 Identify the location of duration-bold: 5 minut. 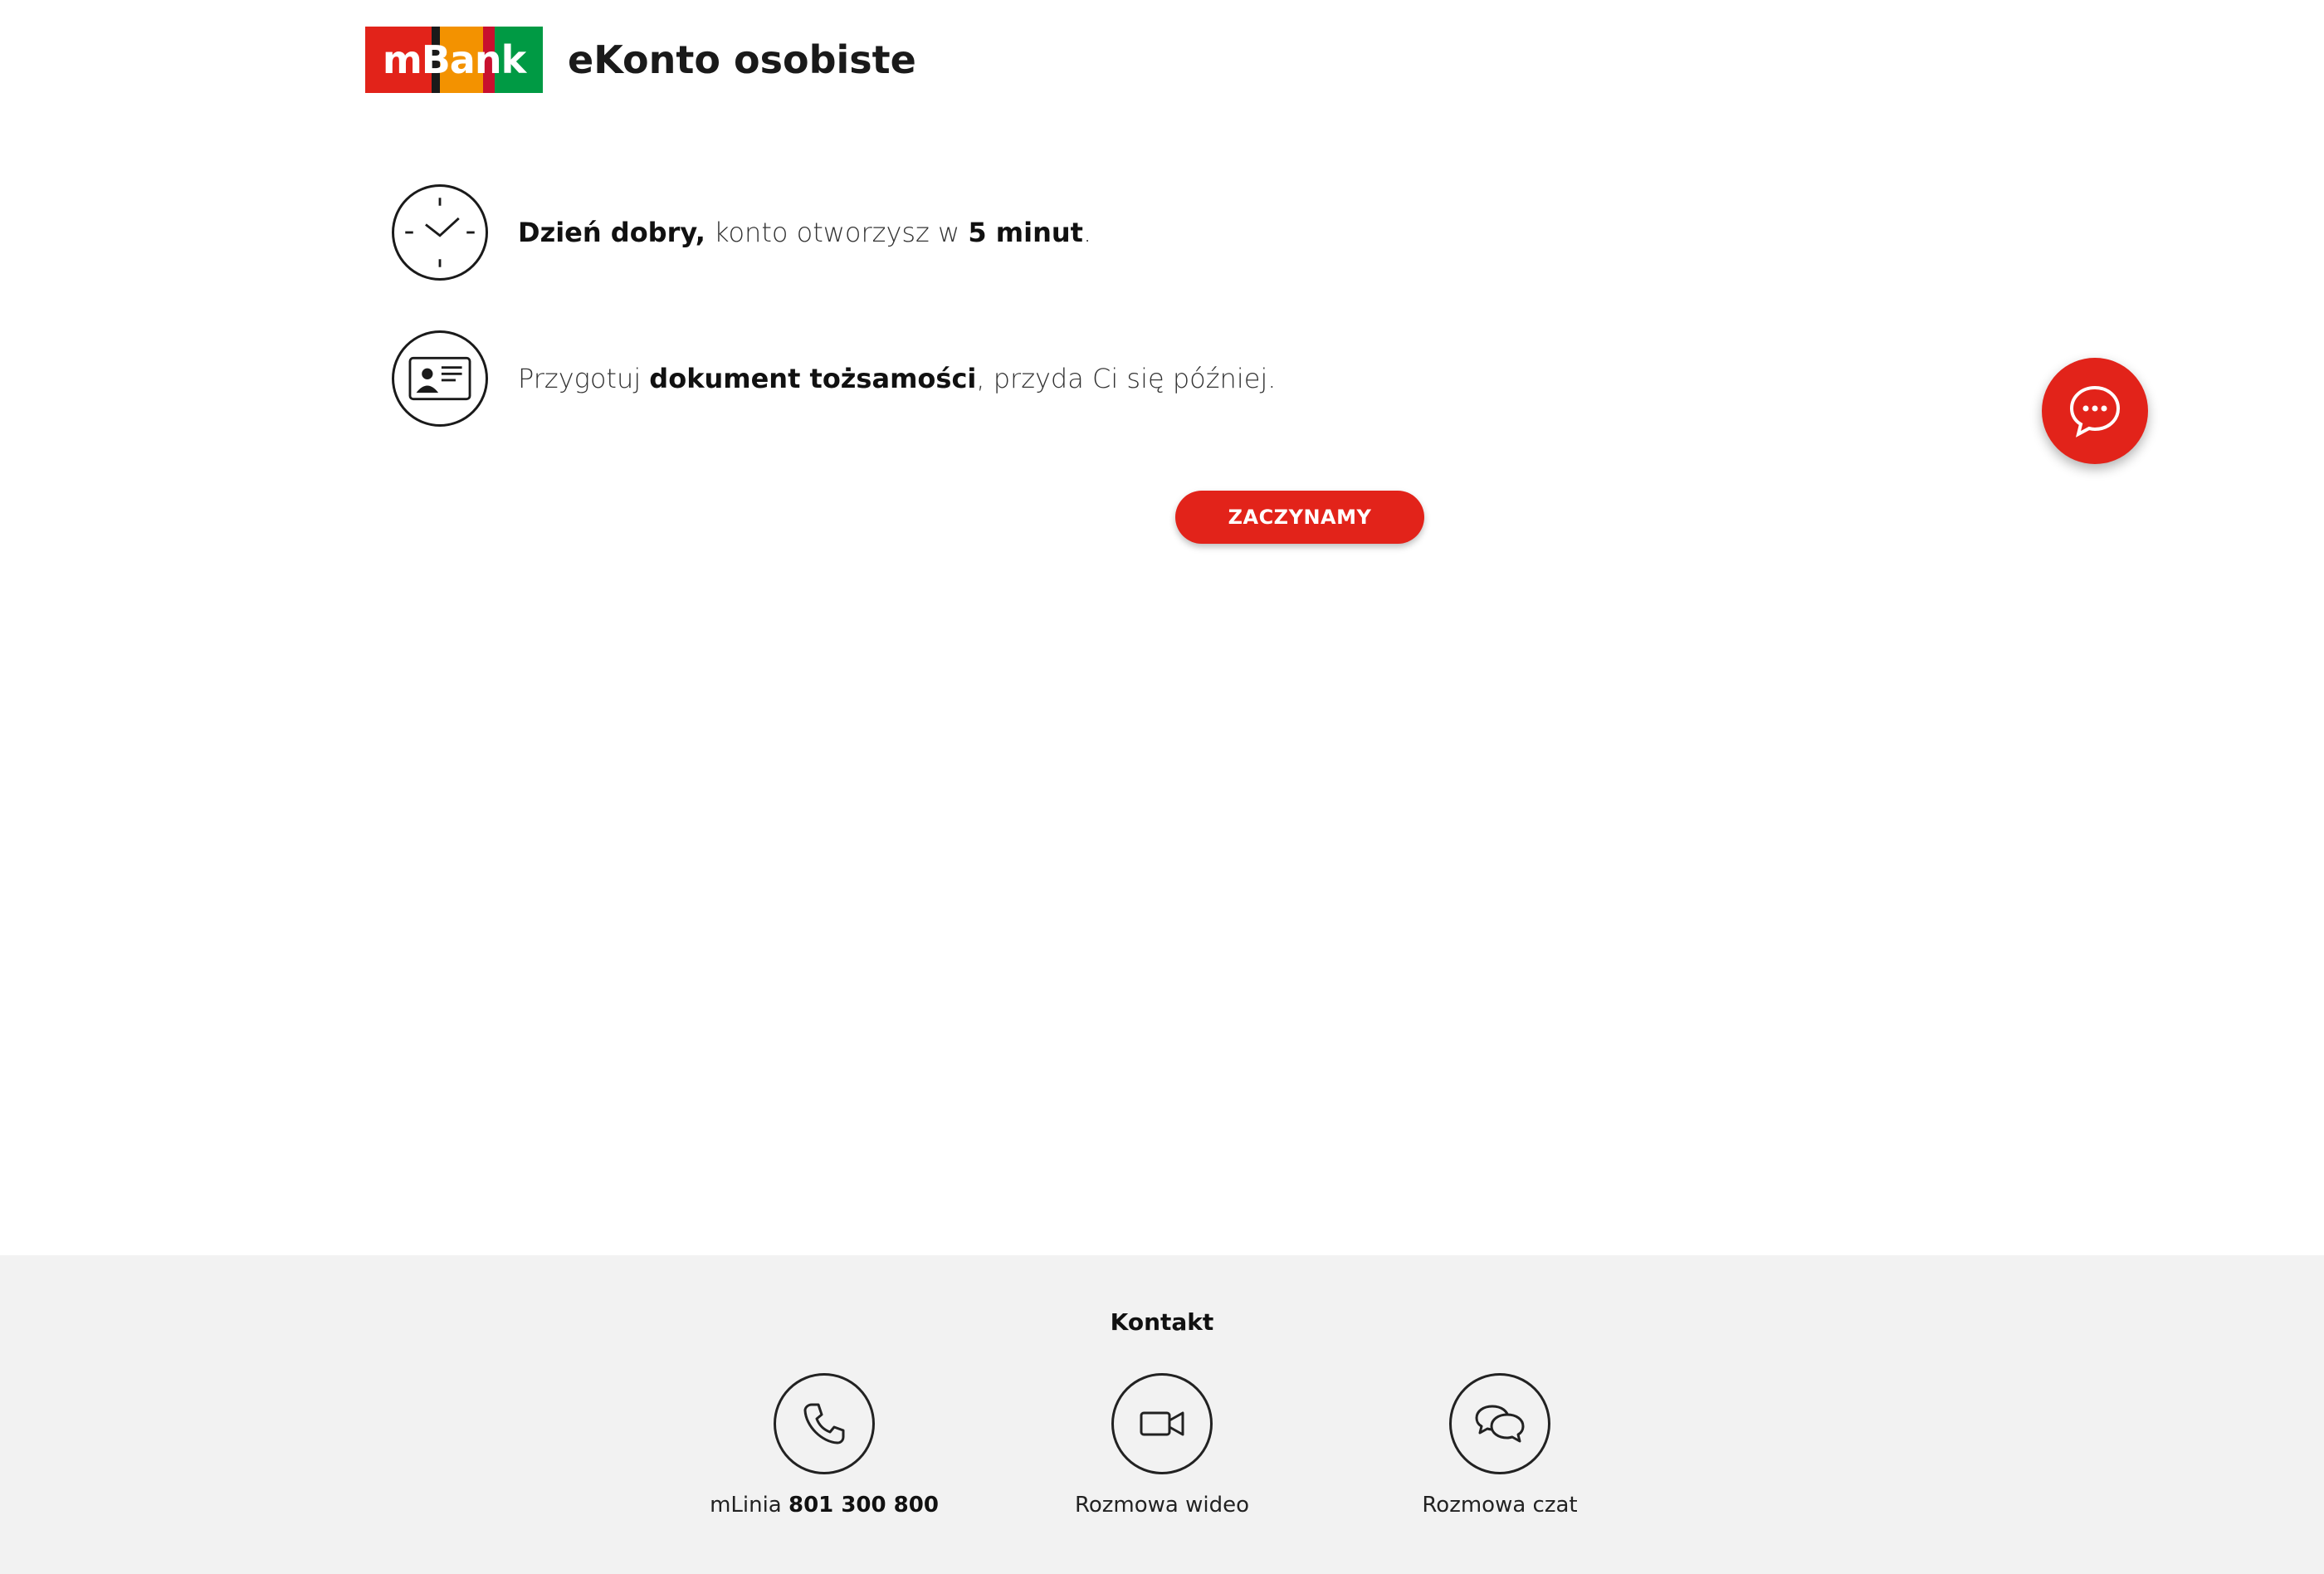
(1025, 232).